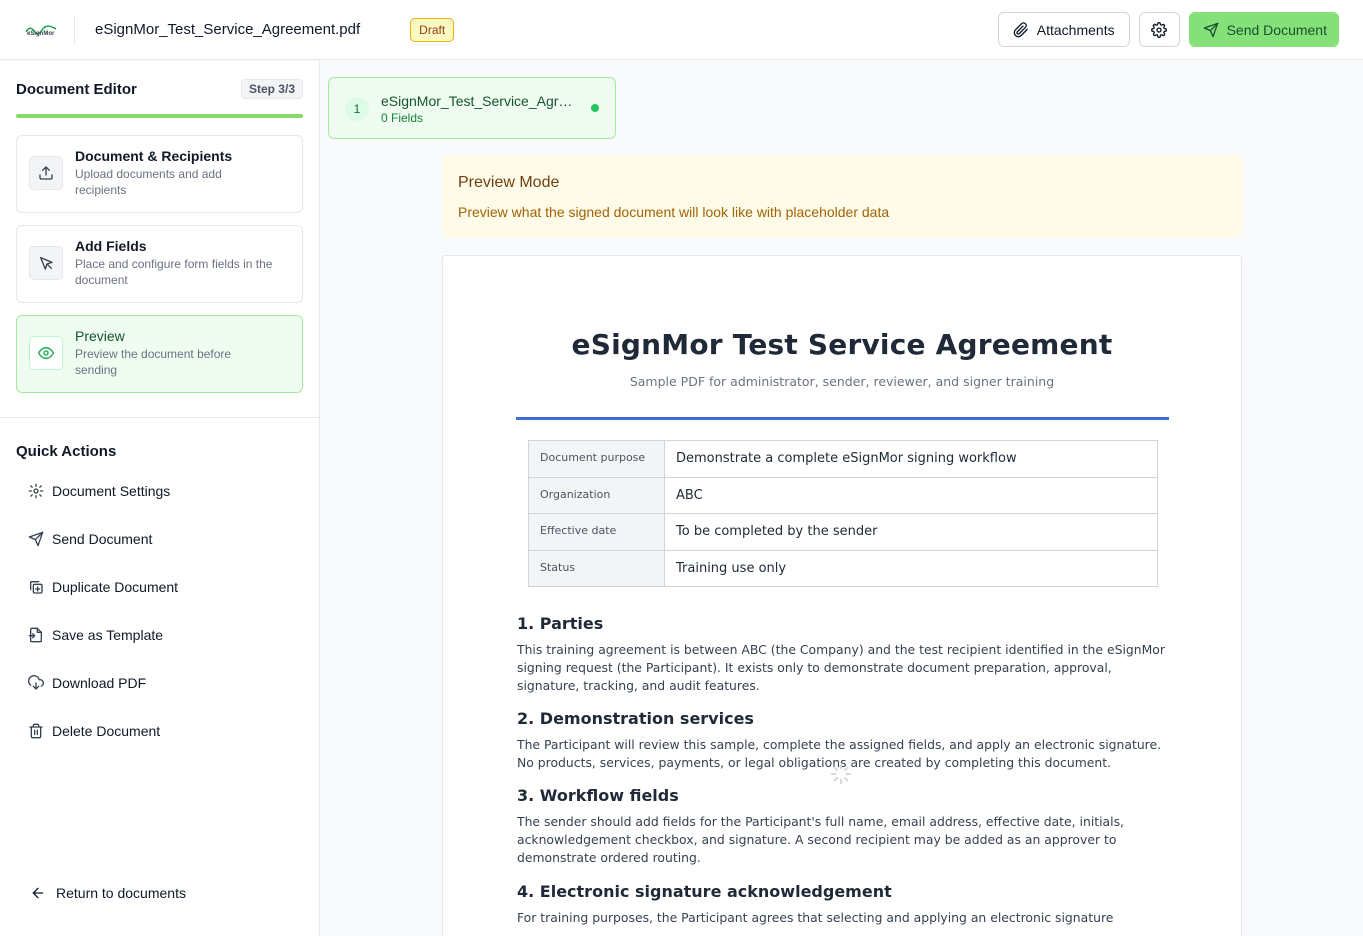  Describe the element at coordinates (911, 495) in the screenshot. I see `meta-value: ABC` at that location.